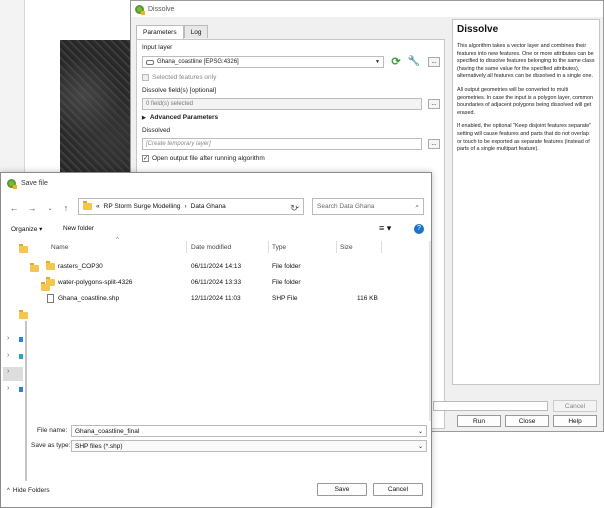  I want to click on dissolved-label: Dissolved, so click(156, 130).